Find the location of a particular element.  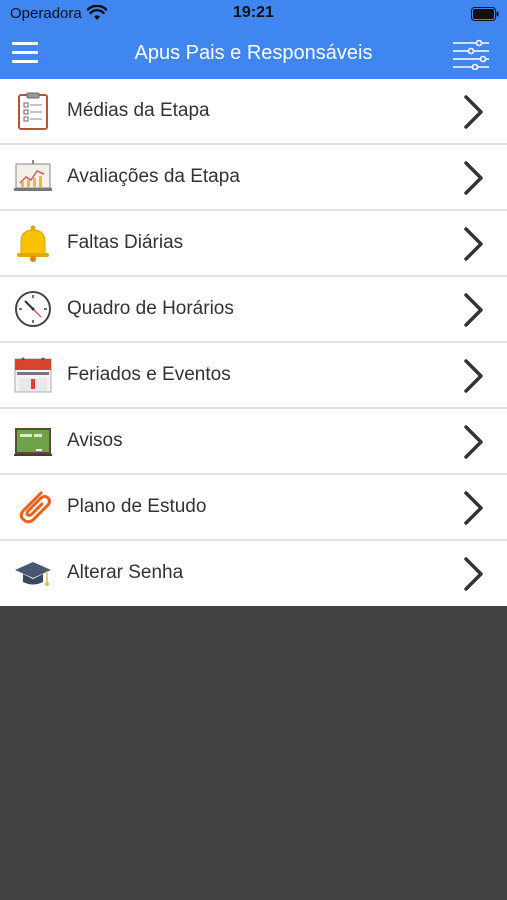

menu-item-label: Alterar Senha is located at coordinates (125, 572).